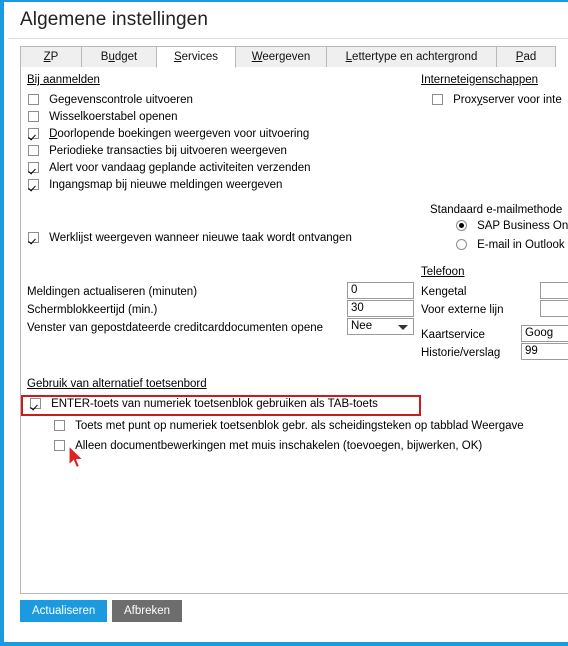  Describe the element at coordinates (33, 167) in the screenshot. I see `checkbox-alert-activiteiten` at that location.